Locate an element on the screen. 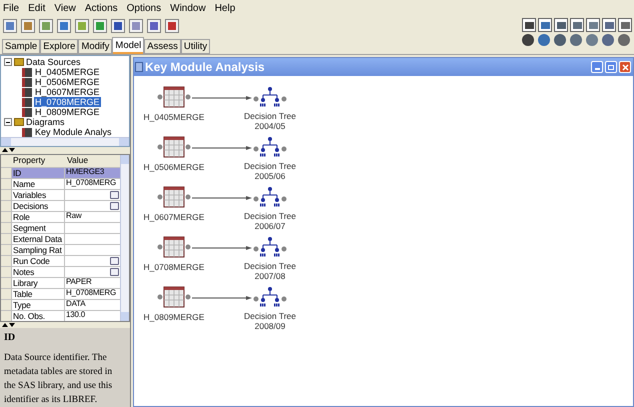  property-row: Notes is located at coordinates (60, 271).